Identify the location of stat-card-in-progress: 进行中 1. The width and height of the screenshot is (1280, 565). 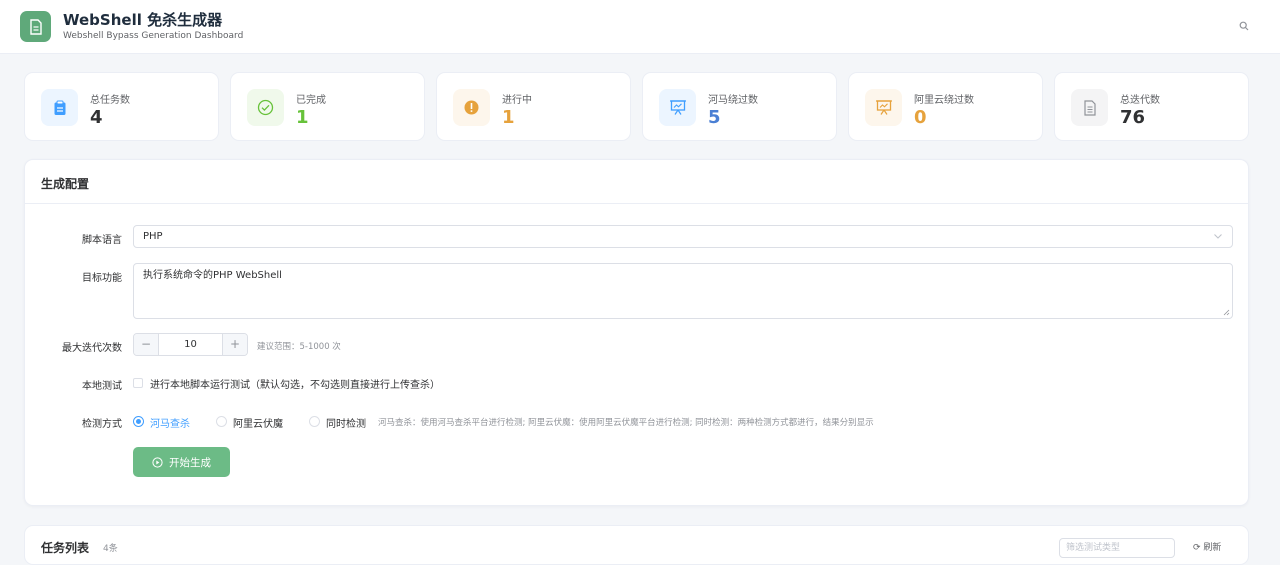
(533, 106).